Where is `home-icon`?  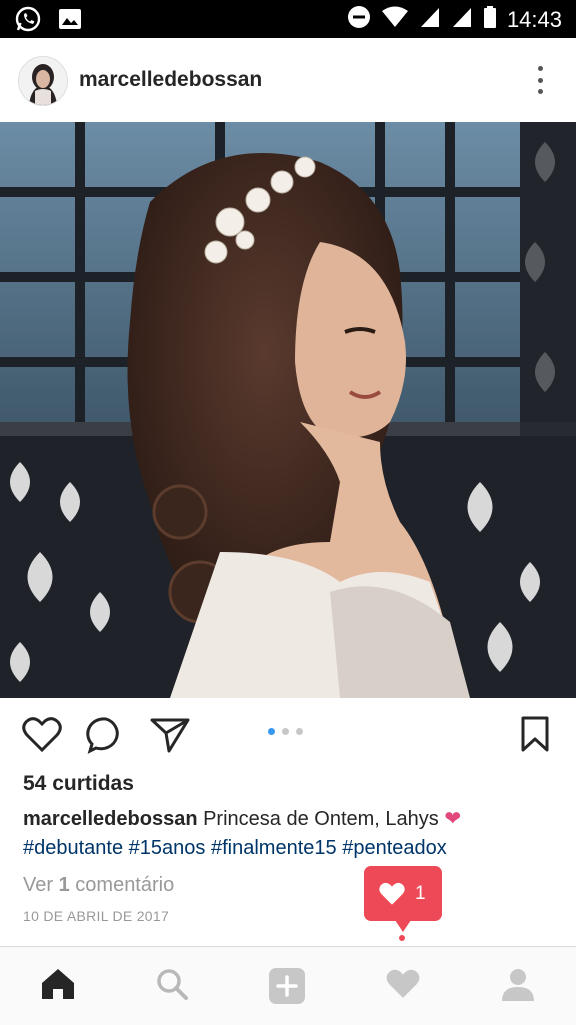 home-icon is located at coordinates (58, 986).